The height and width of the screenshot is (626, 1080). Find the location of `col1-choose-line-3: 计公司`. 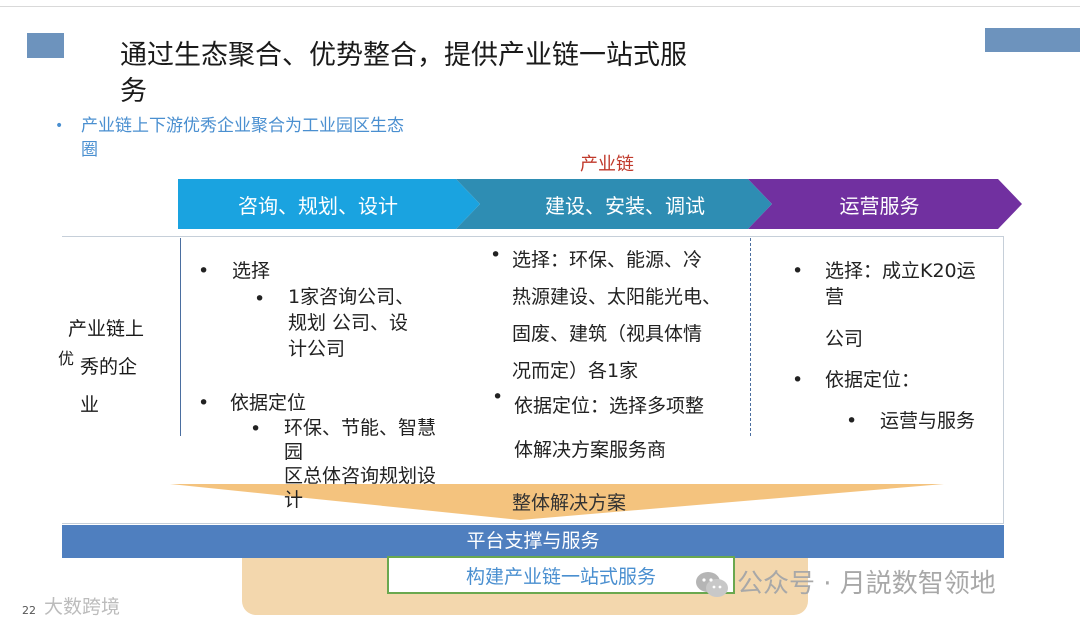

col1-choose-line-3: 计公司 is located at coordinates (317, 349).